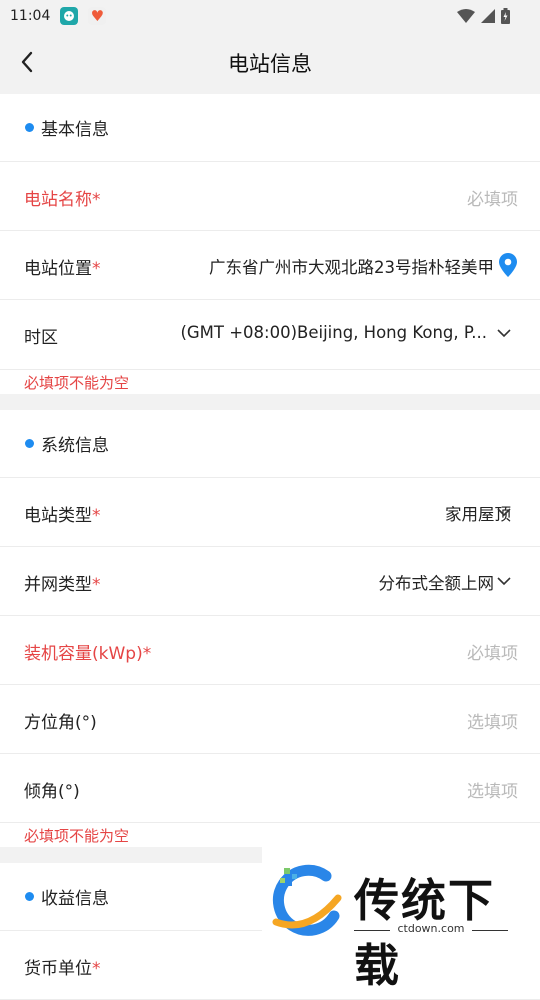 The image size is (540, 1000). Describe the element at coordinates (30, 16) in the screenshot. I see `status-time: 11:04` at that location.